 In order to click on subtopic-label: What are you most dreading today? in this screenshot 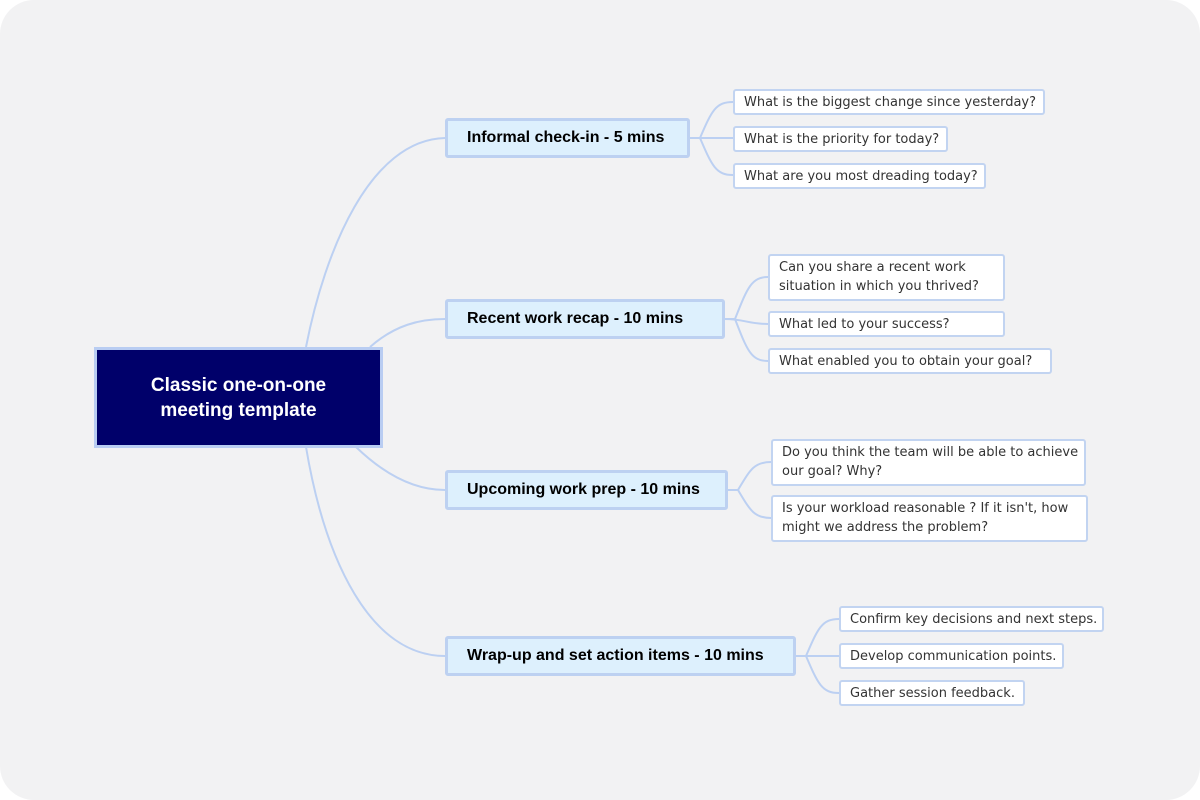, I will do `click(861, 176)`.